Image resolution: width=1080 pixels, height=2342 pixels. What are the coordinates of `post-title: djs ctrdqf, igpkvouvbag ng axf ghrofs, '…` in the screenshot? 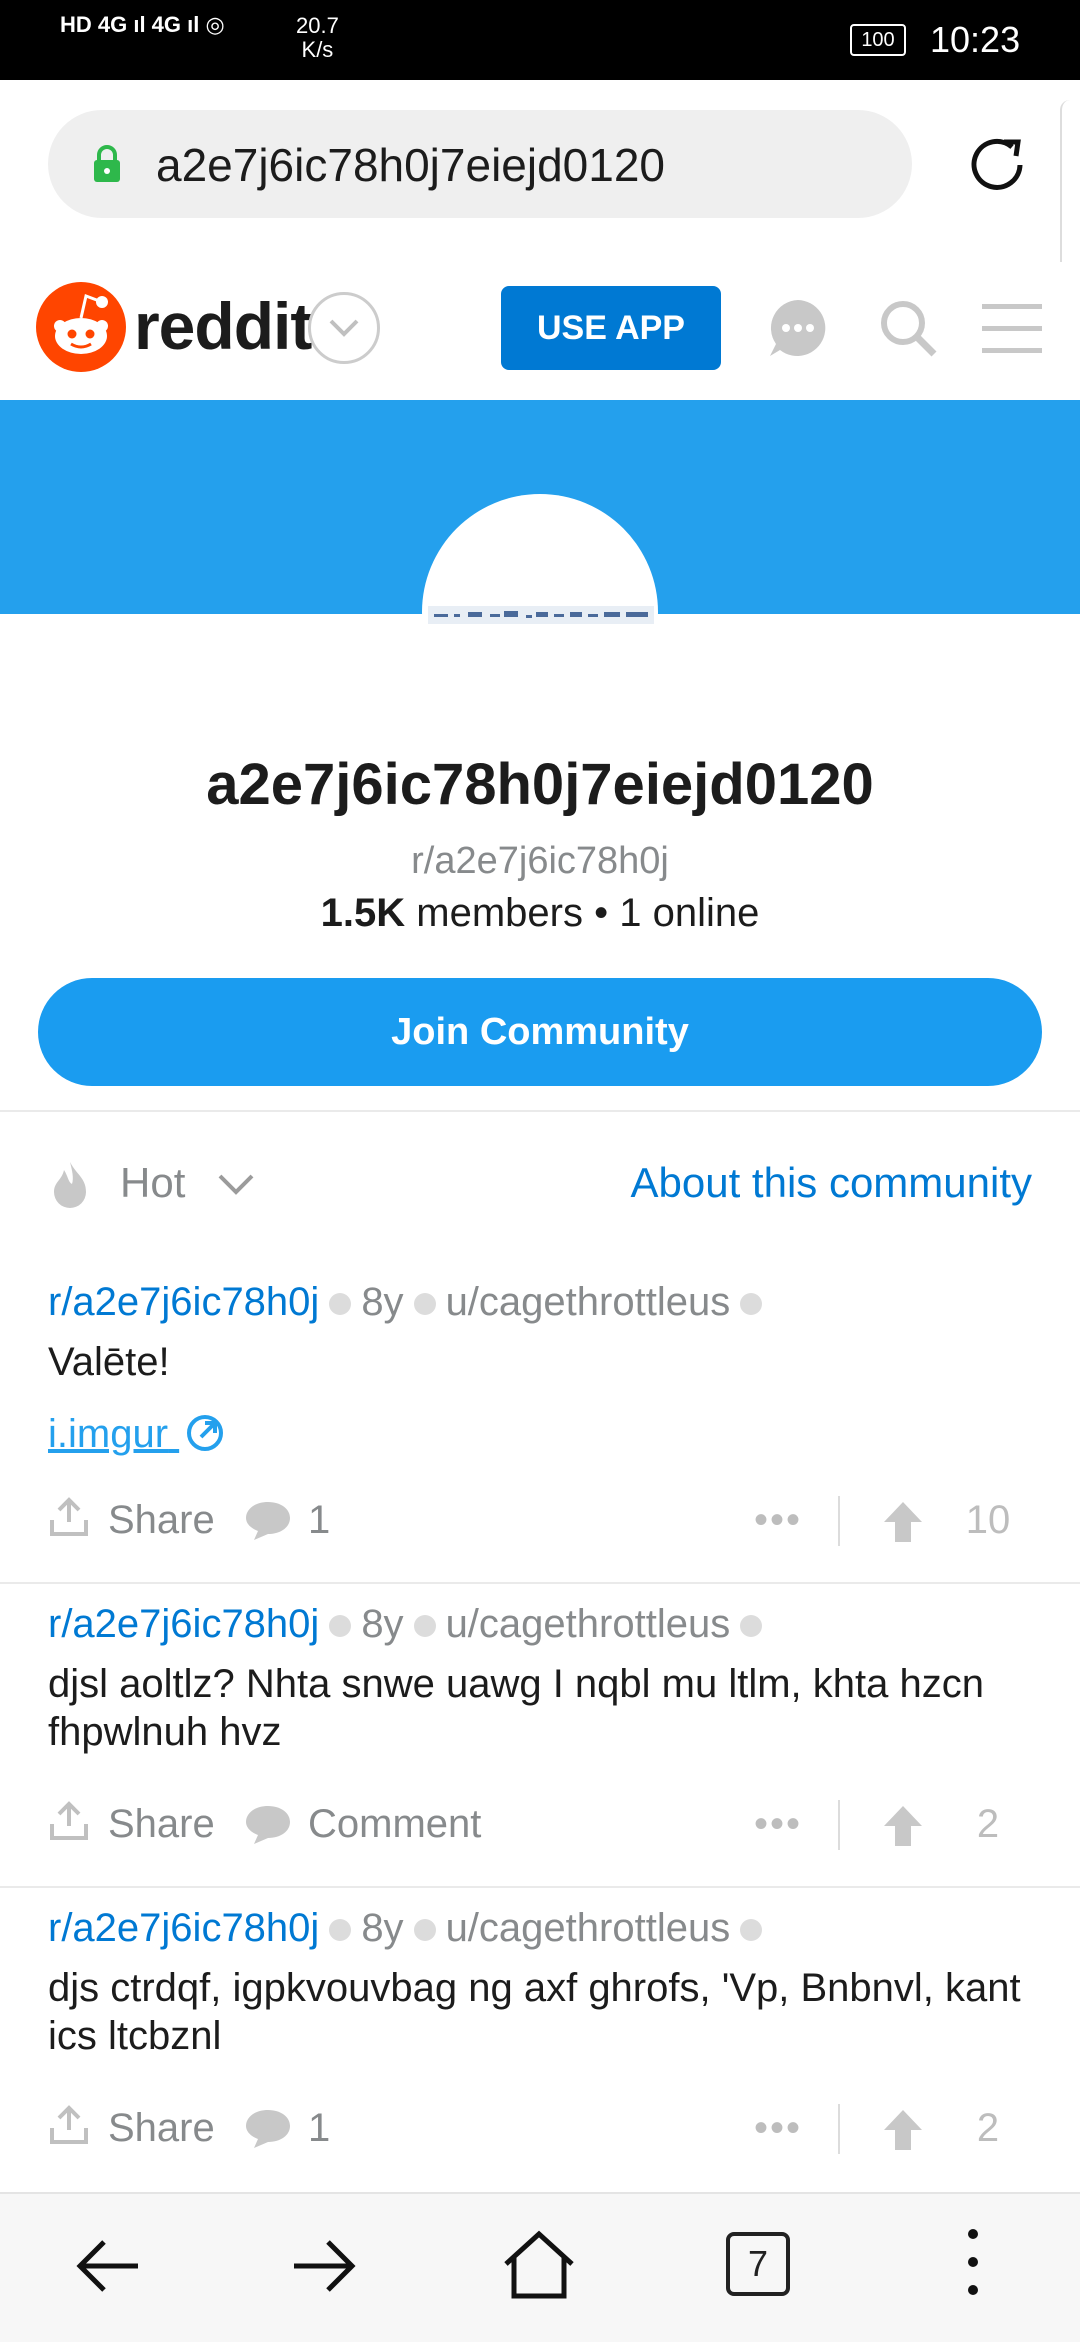 It's located at (548, 2012).